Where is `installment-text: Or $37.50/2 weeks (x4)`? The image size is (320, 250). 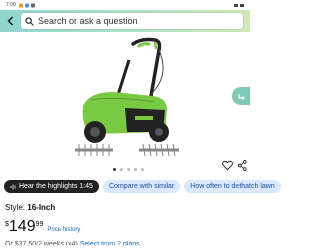 installment-text: Or $37.50/2 weeks (x4) is located at coordinates (41, 244).